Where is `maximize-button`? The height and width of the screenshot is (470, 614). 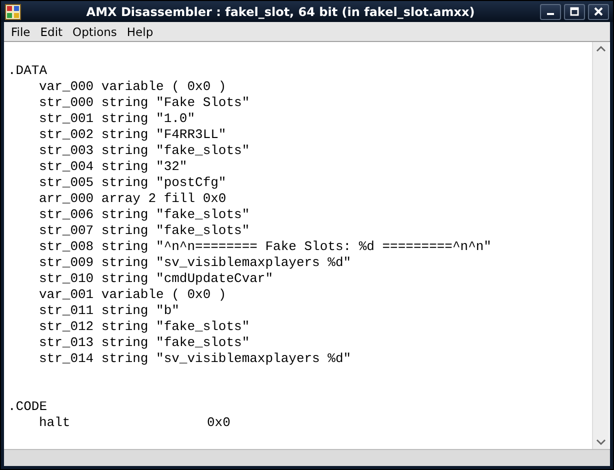 maximize-button is located at coordinates (574, 12).